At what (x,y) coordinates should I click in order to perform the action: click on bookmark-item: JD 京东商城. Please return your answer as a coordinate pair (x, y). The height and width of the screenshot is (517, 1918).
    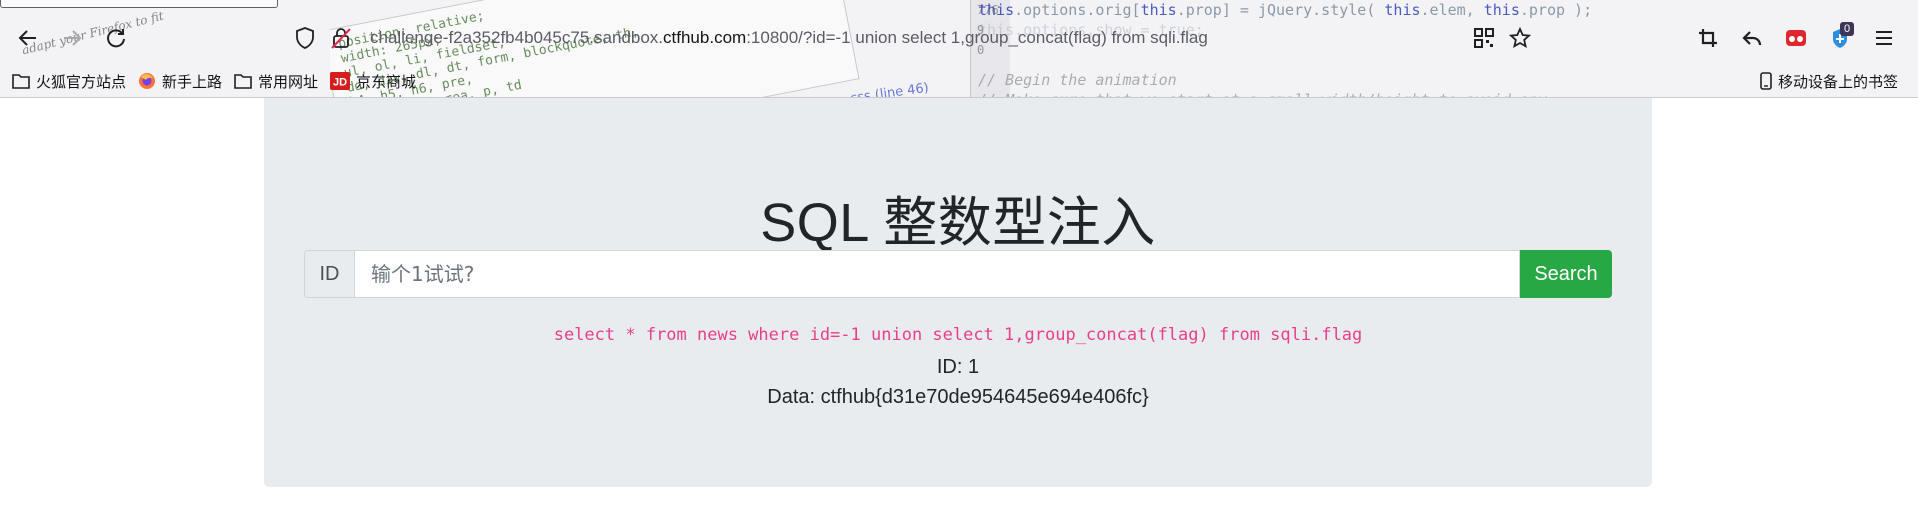
    Looking at the image, I should click on (373, 81).